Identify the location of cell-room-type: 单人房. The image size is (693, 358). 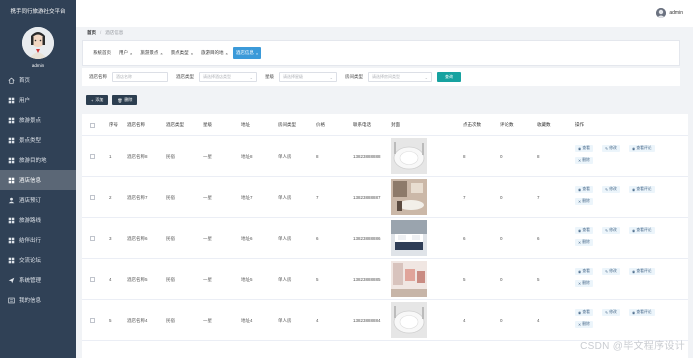
(285, 279).